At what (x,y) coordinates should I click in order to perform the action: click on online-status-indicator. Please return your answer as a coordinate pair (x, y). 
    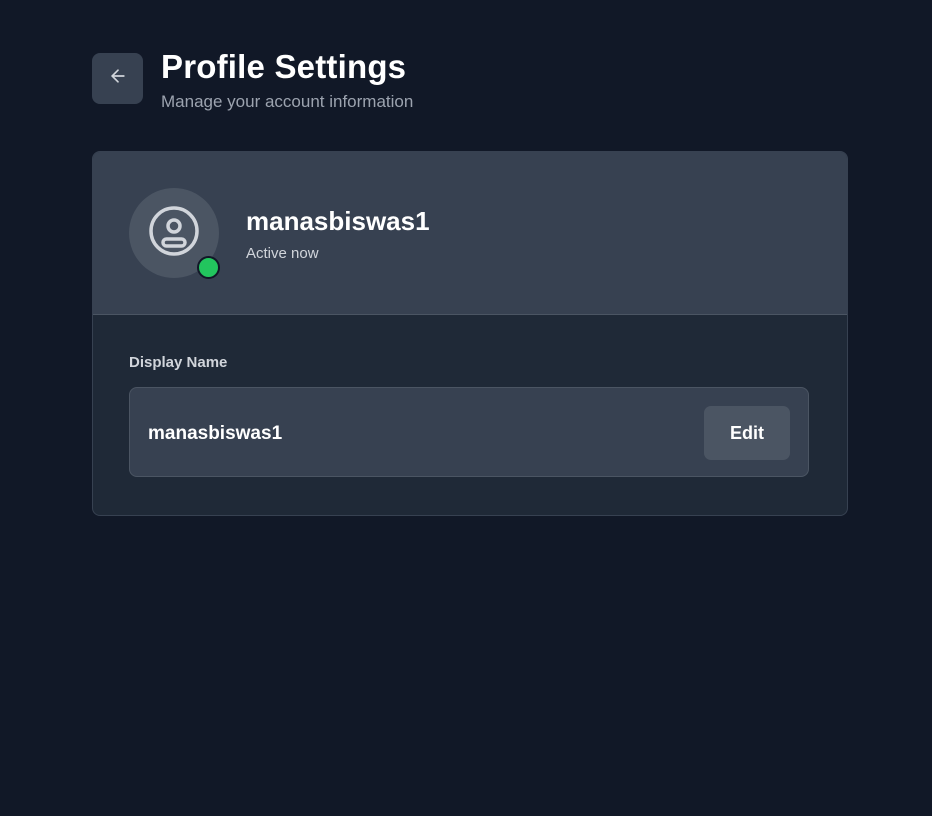
    Looking at the image, I should click on (208, 267).